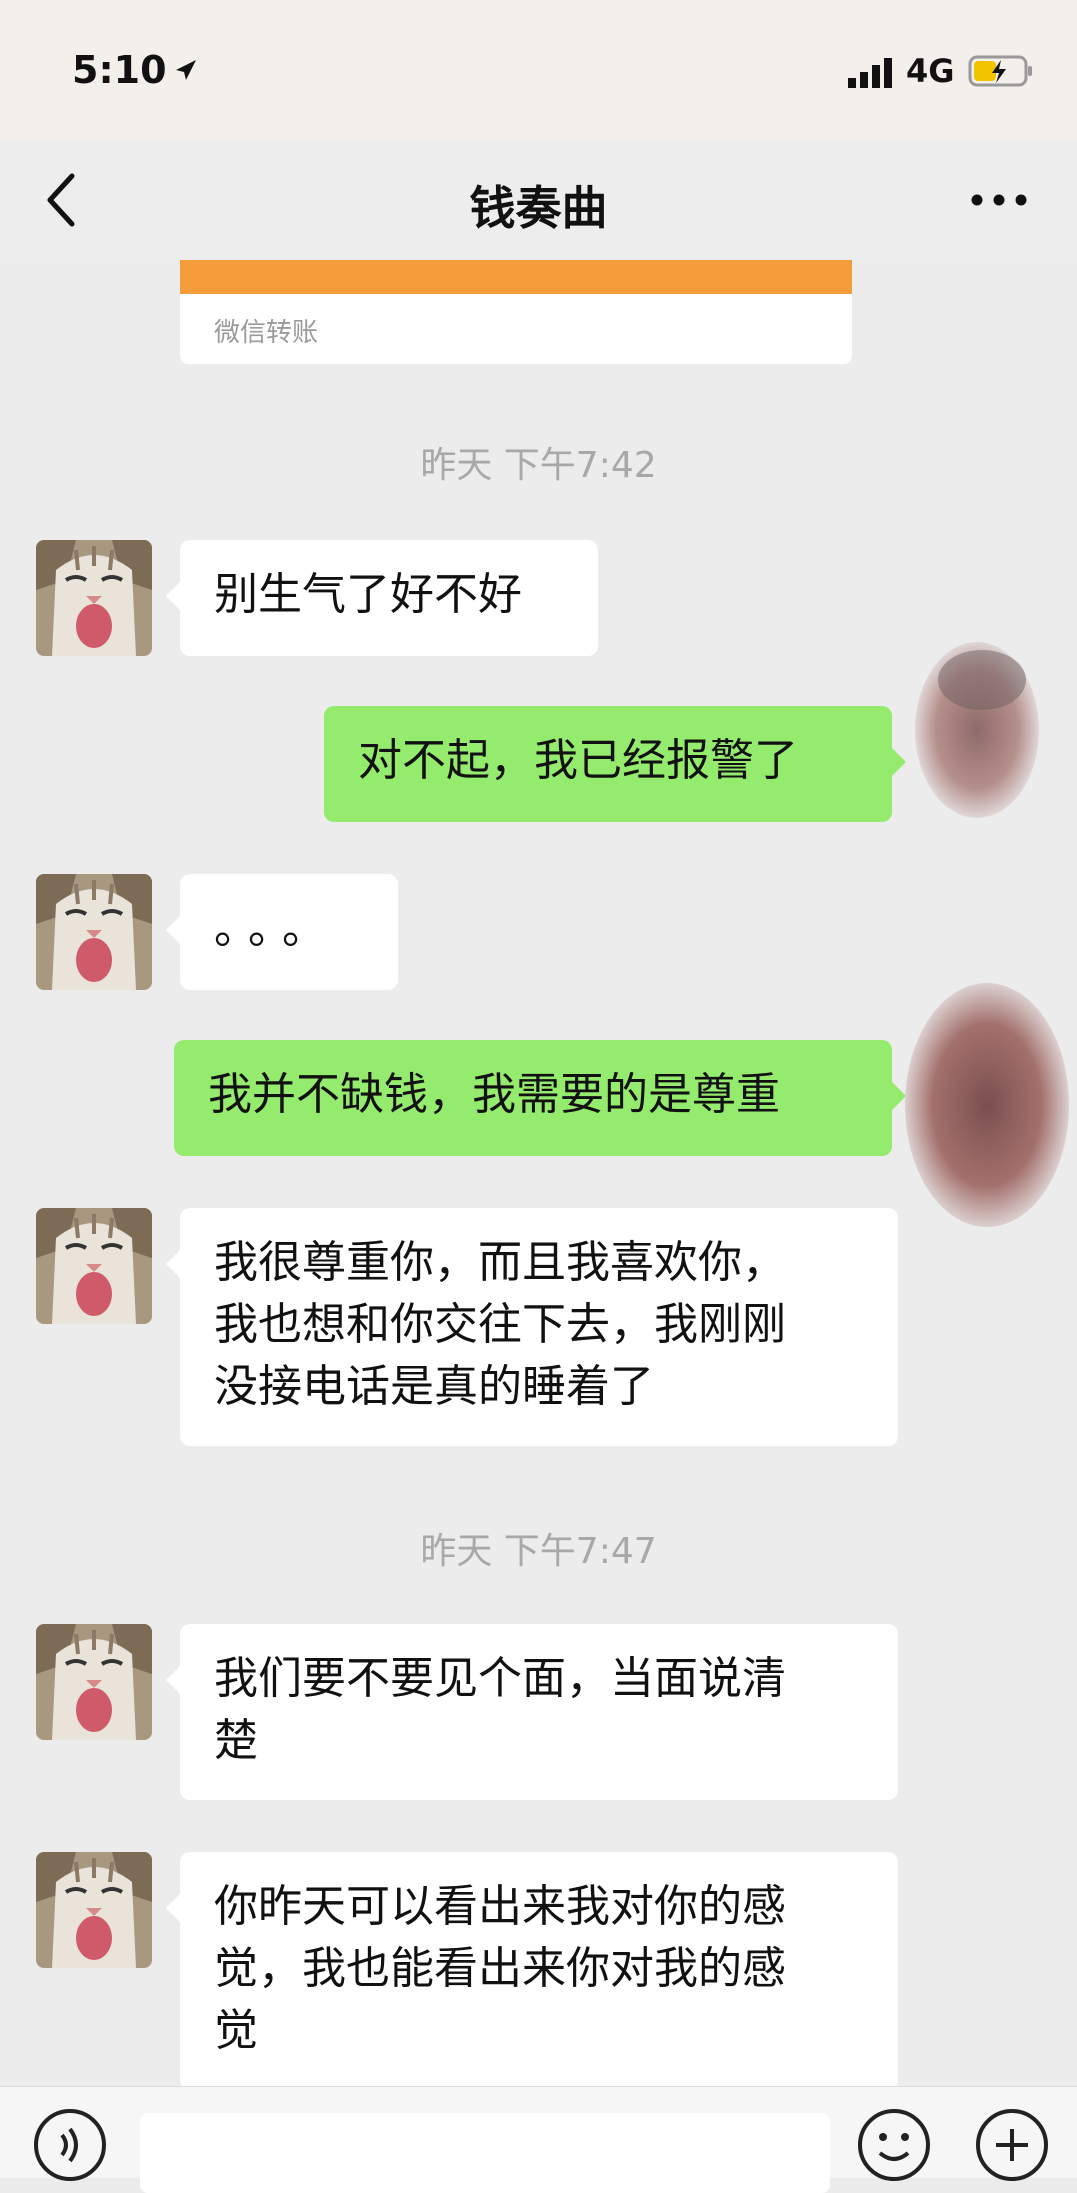 Image resolution: width=1077 pixels, height=2193 pixels. I want to click on status-bar: 5:10 4G, so click(538, 70).